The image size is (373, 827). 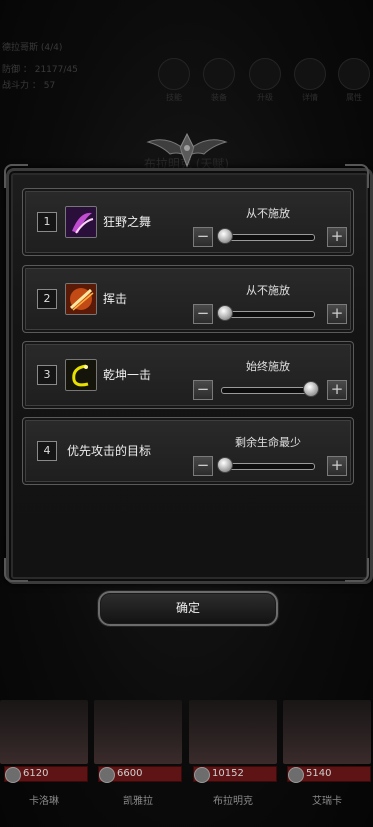 What do you see at coordinates (327, 801) in the screenshot?
I see `hero-name: 艾瑞卡` at bounding box center [327, 801].